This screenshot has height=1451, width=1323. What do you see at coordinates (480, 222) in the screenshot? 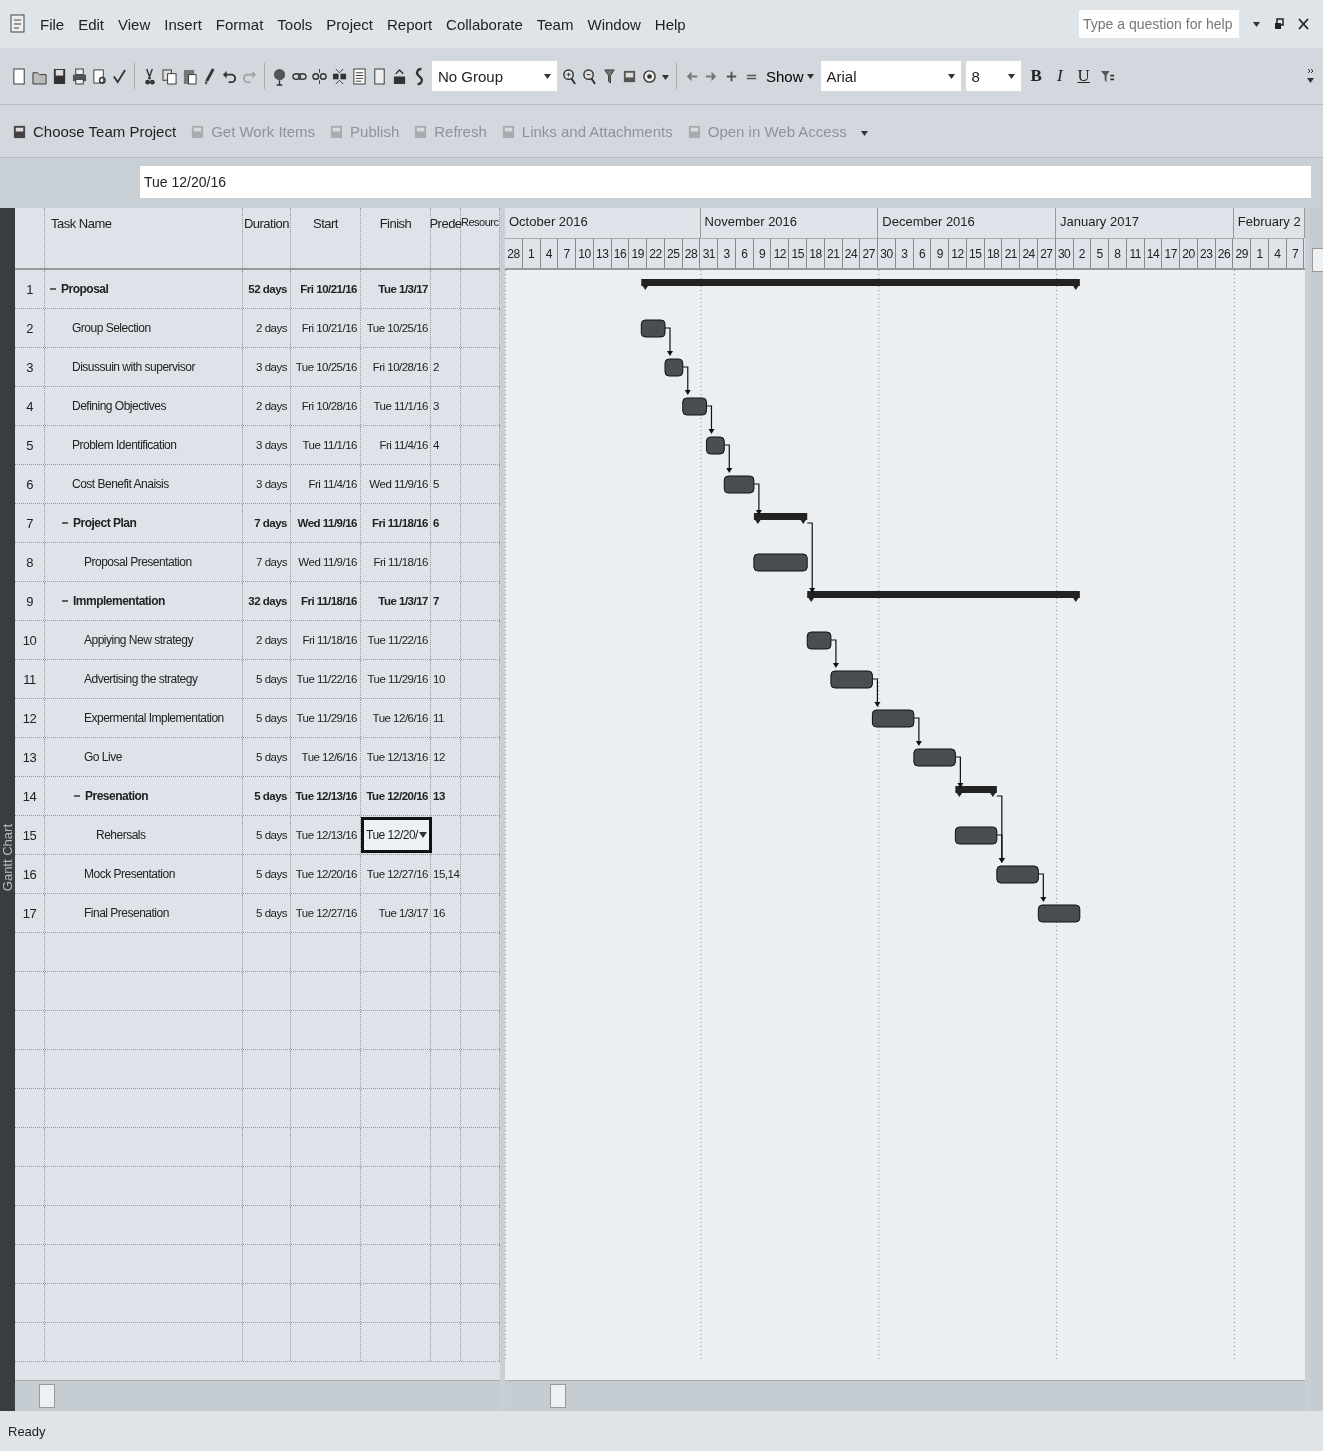
I see `column-header: Resourc` at bounding box center [480, 222].